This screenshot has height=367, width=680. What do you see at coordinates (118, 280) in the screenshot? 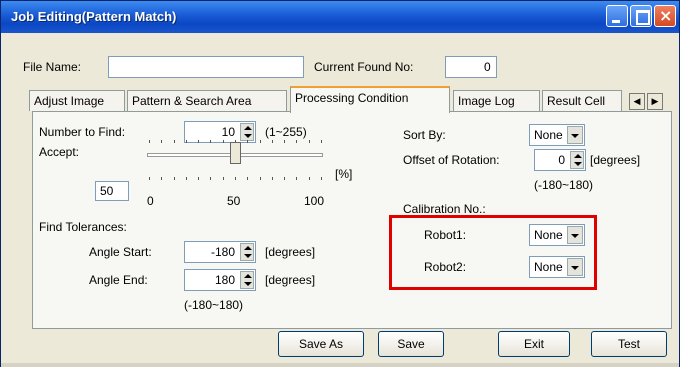
I see `angle-end-label: Angle End:` at bounding box center [118, 280].